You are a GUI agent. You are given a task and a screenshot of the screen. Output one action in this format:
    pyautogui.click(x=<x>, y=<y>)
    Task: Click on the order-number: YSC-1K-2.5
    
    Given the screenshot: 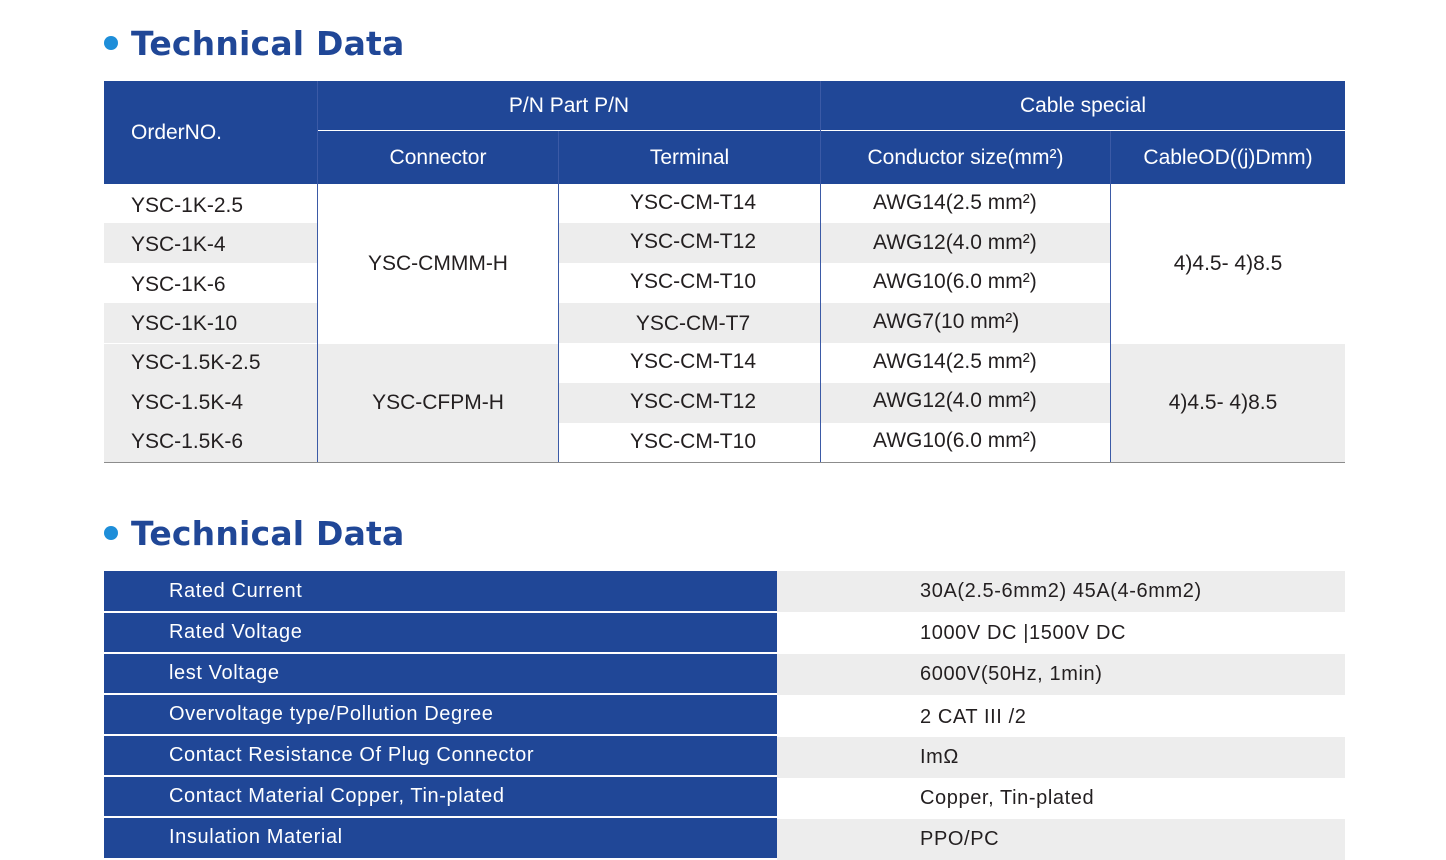 What is the action you would take?
    pyautogui.click(x=187, y=205)
    